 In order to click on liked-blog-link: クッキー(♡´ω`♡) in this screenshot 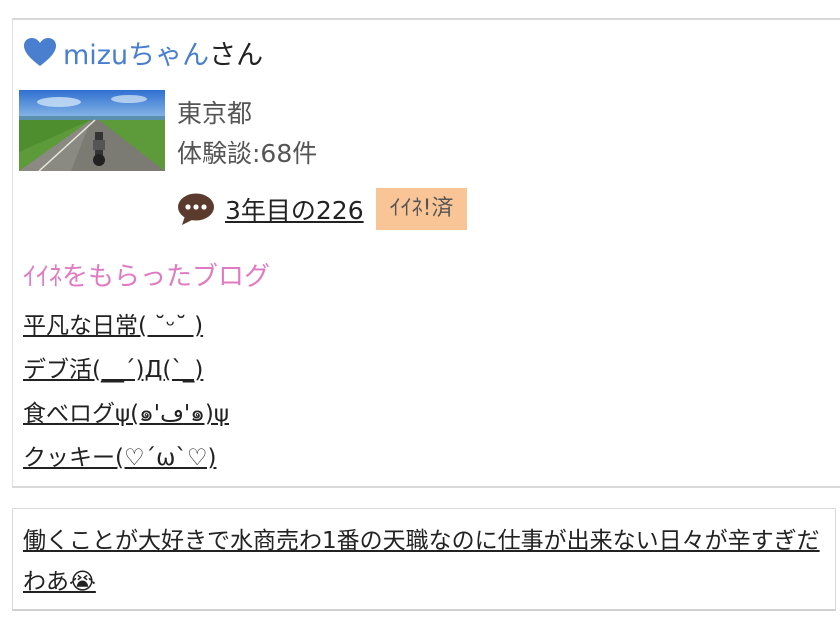, I will do `click(119, 458)`.